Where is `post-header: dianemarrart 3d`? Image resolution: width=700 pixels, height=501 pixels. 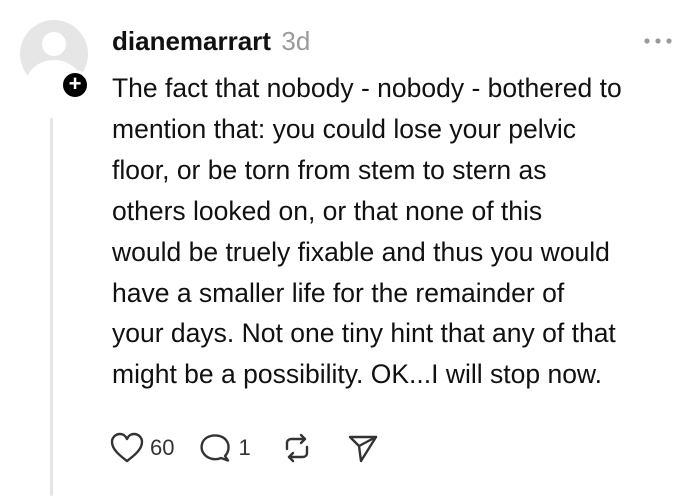
post-header: dianemarrart 3d is located at coordinates (211, 41).